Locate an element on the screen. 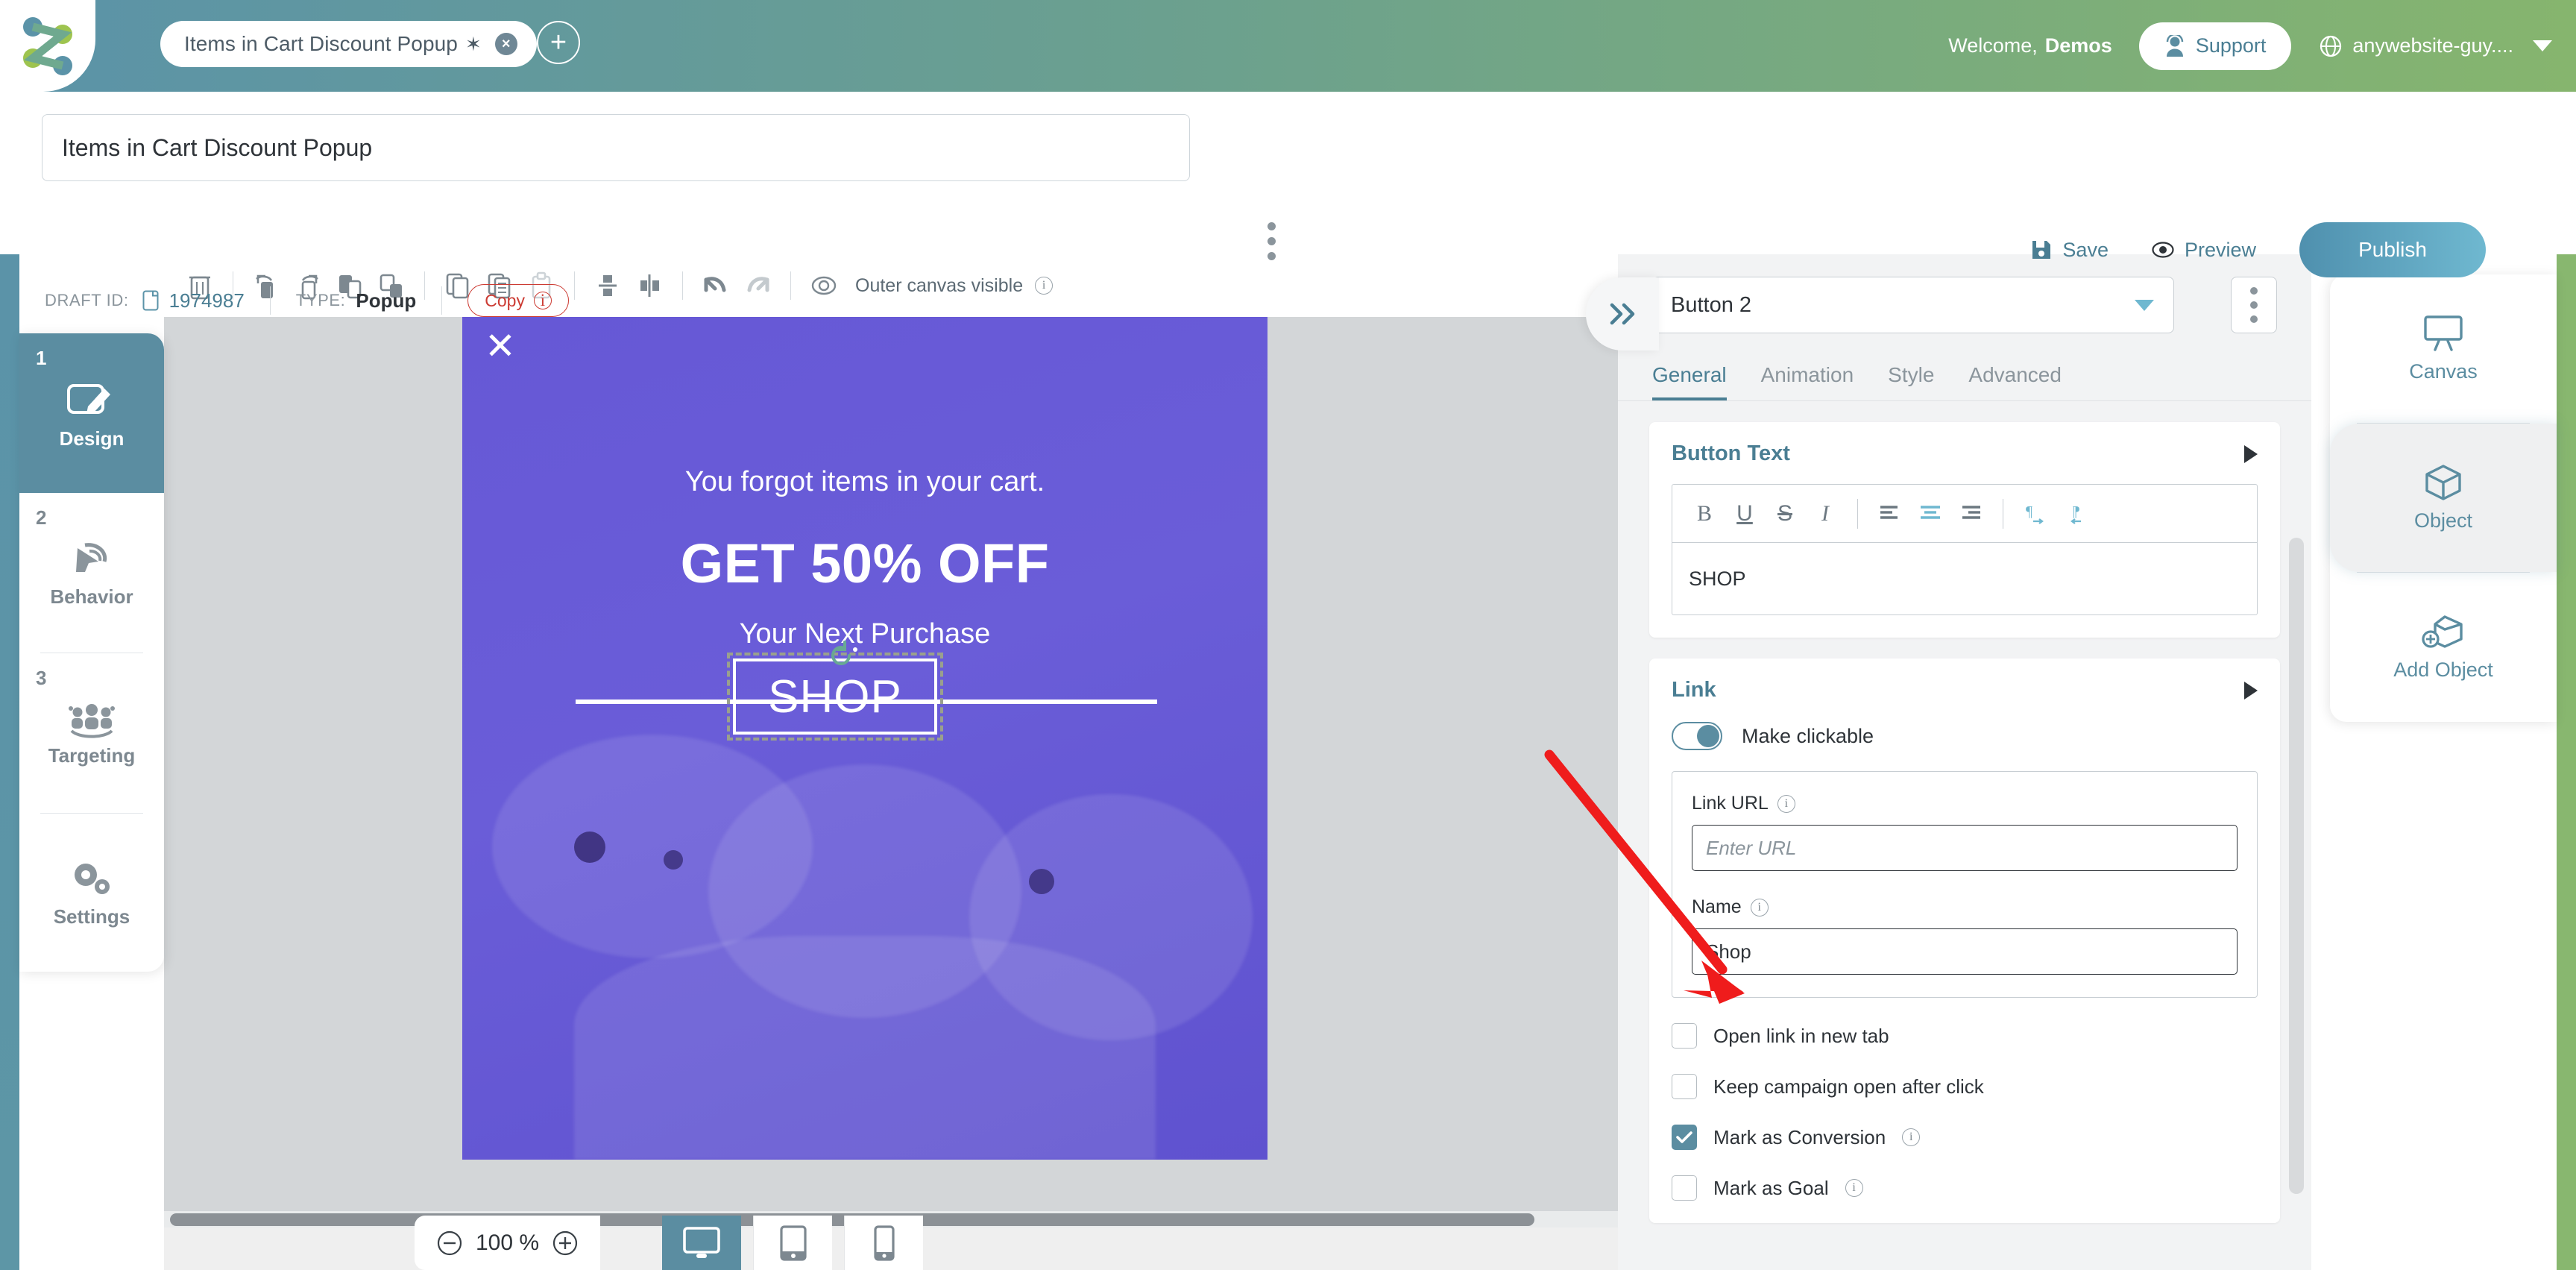 The image size is (2576, 1270). draft-id-label: DRAFT ID: is located at coordinates (87, 300).